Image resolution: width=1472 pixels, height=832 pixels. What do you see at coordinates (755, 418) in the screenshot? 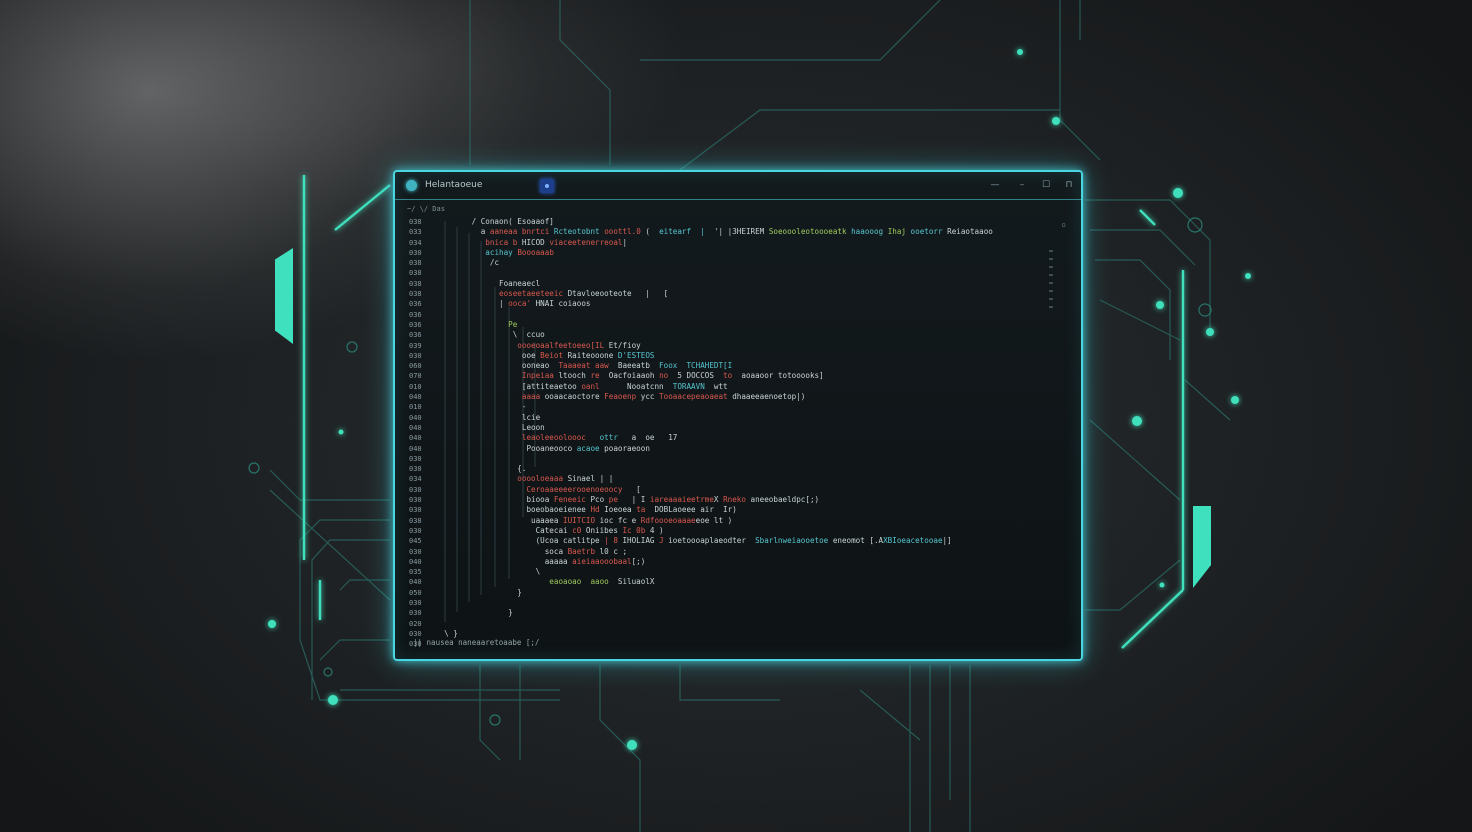
I see `code-line: lcie` at bounding box center [755, 418].